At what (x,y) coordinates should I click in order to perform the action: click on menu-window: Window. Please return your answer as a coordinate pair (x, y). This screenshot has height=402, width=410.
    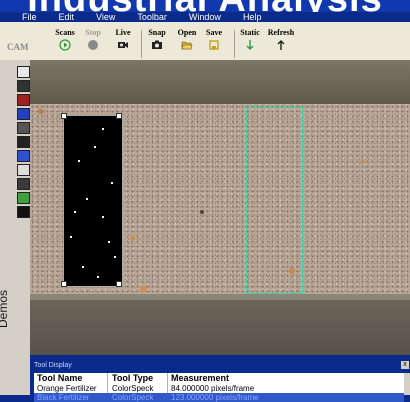
    Looking at the image, I should click on (205, 17).